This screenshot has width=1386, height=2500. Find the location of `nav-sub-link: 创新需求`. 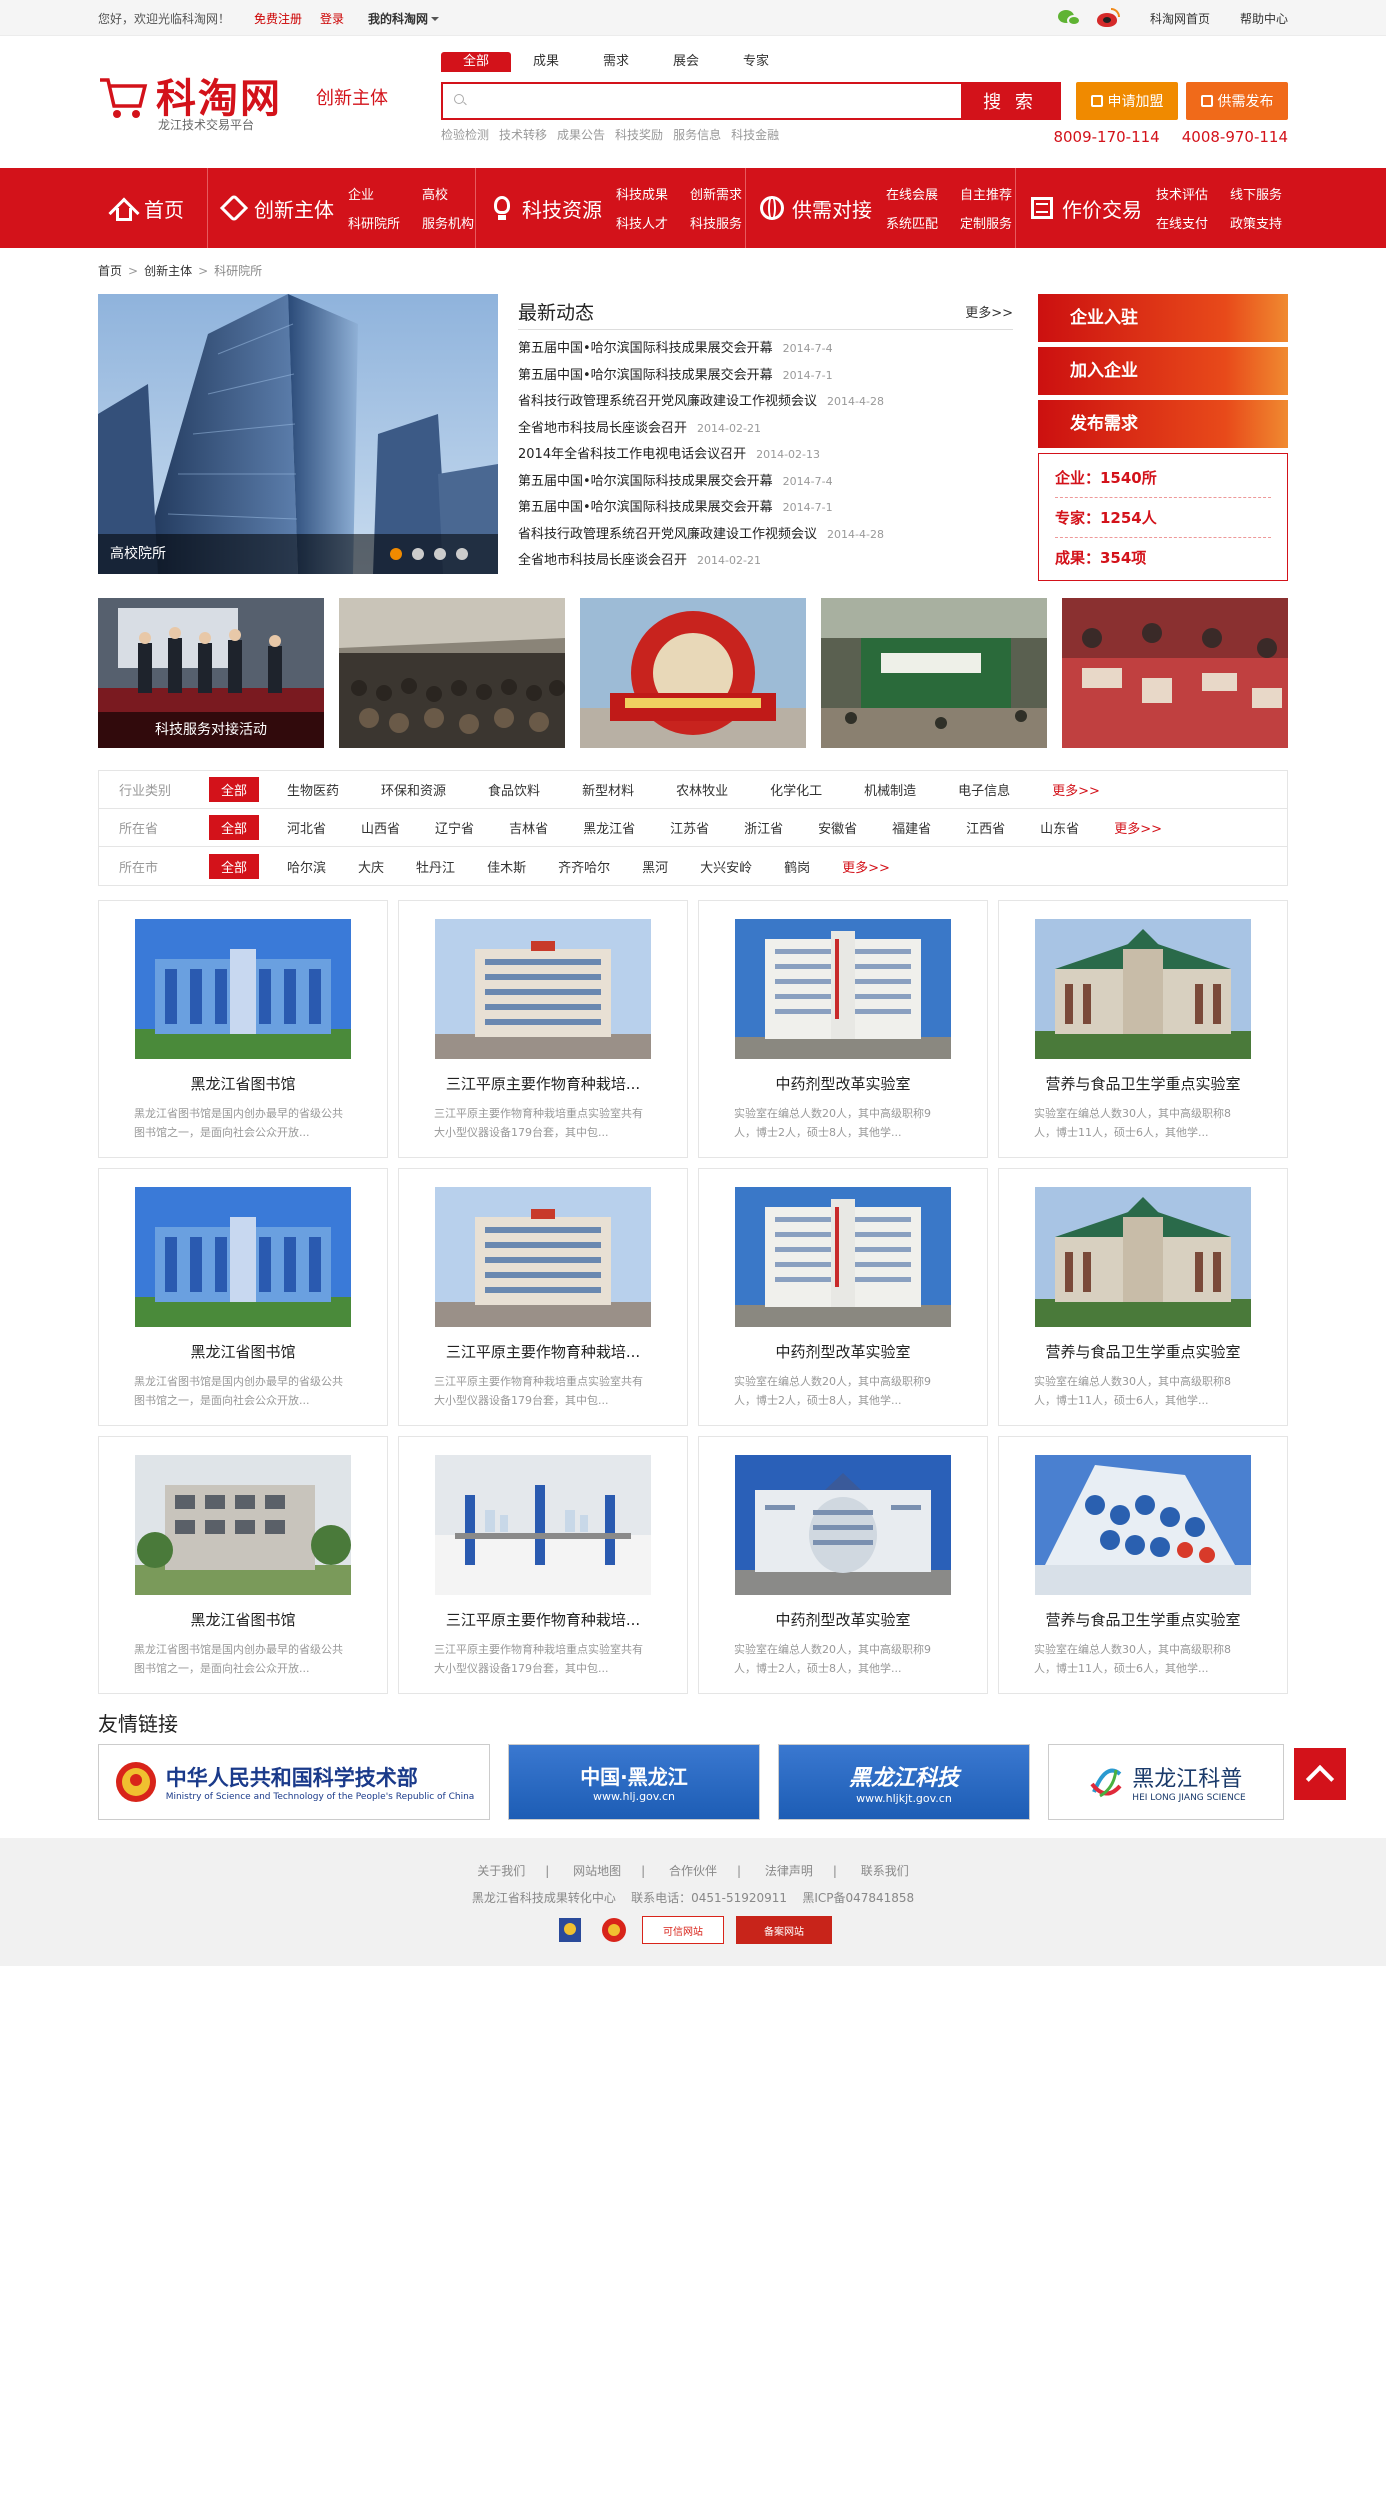

nav-sub-link: 创新需求 is located at coordinates (716, 193).